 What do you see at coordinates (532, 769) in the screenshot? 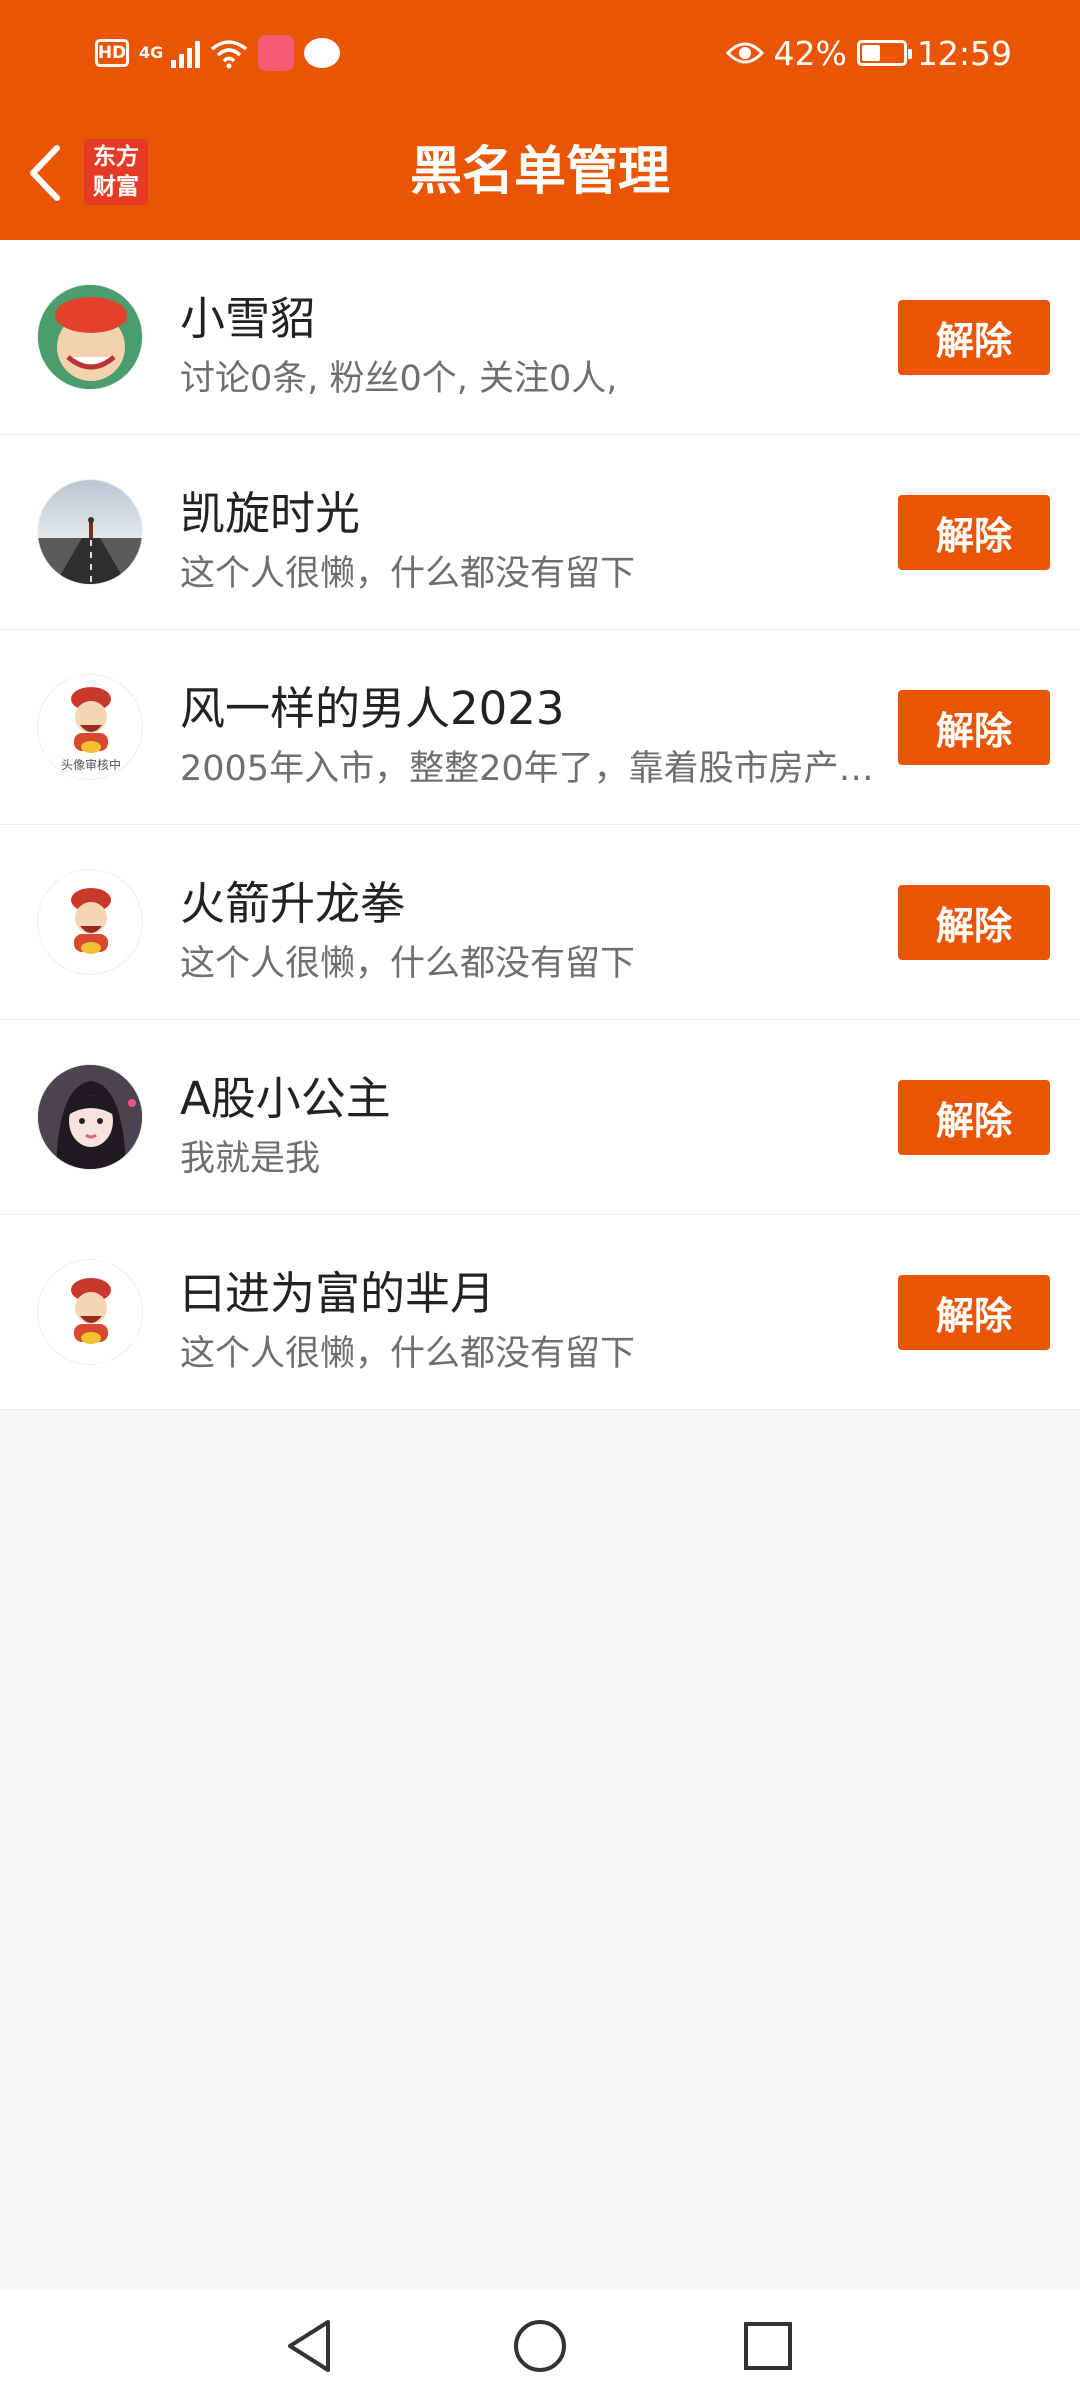
I see `user-desc: 2005年入市，整整20年了，靠着股市房产赚了一些钱` at bounding box center [532, 769].